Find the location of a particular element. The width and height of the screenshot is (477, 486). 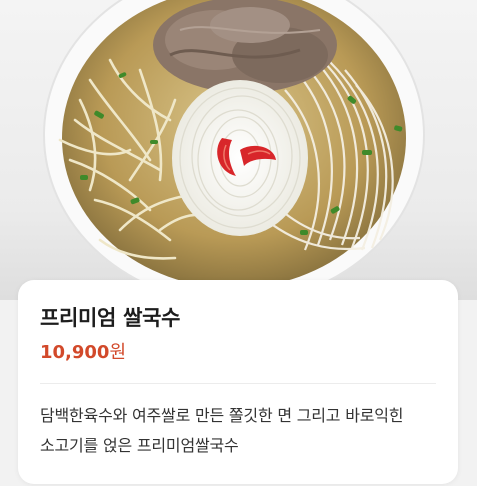

divider is located at coordinates (238, 383).